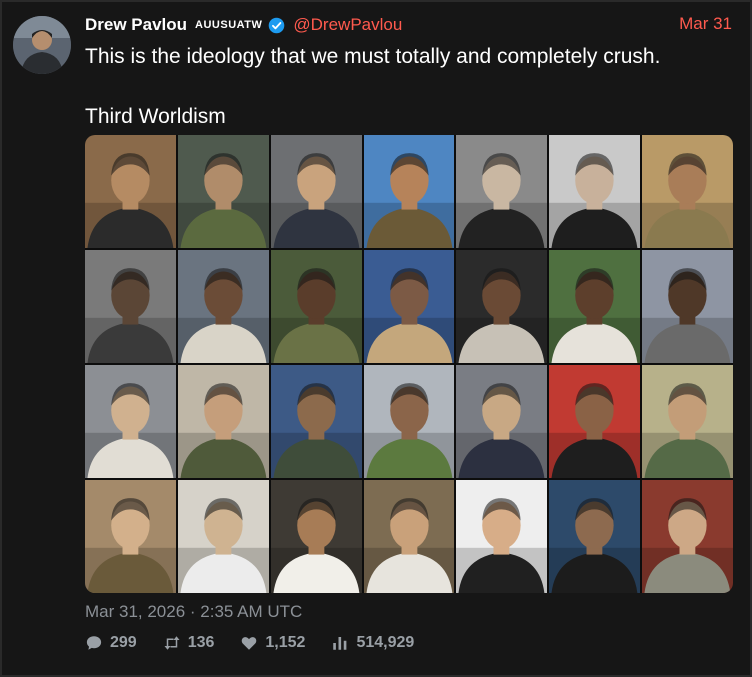 Image resolution: width=752 pixels, height=677 pixels. I want to click on views-count: 514,929, so click(385, 642).